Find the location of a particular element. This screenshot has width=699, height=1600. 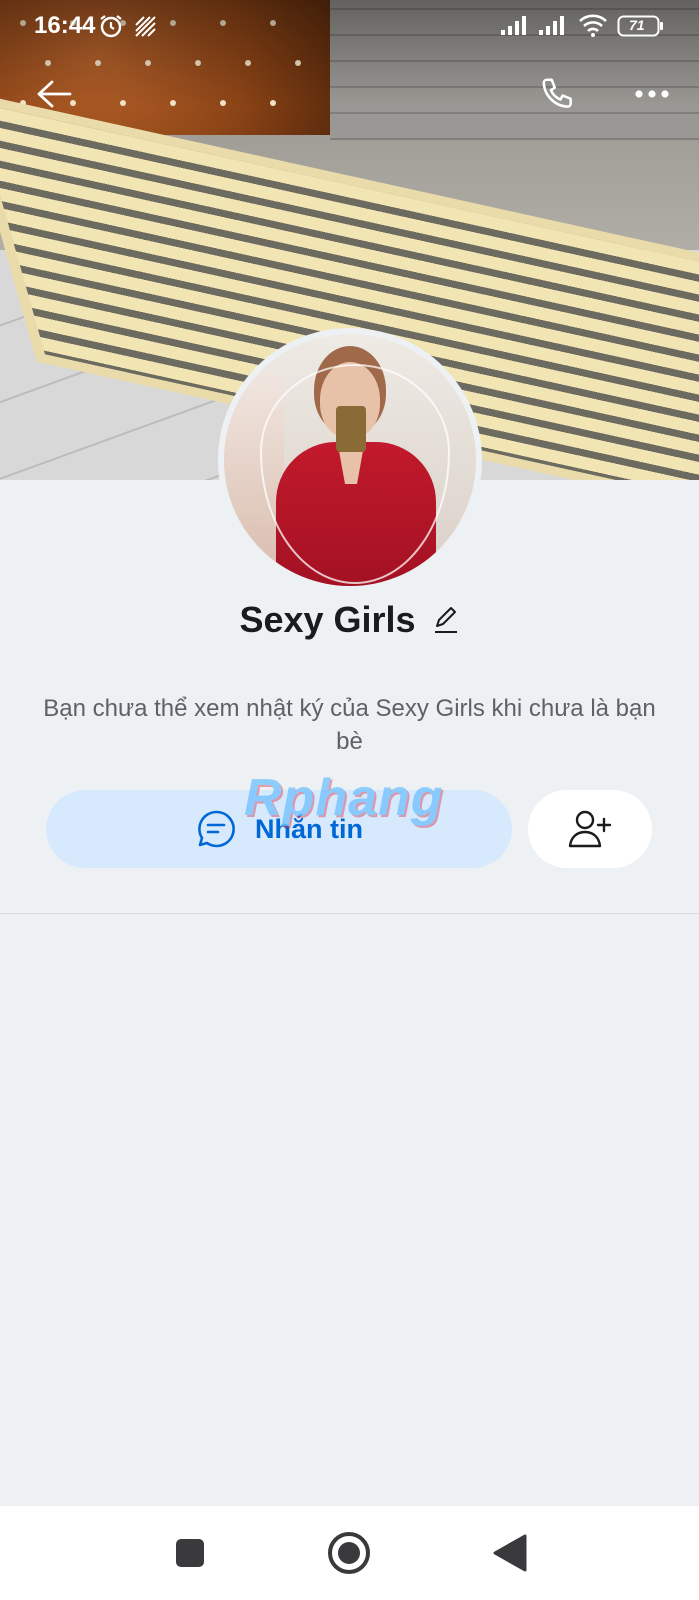

home-button is located at coordinates (349, 1553).